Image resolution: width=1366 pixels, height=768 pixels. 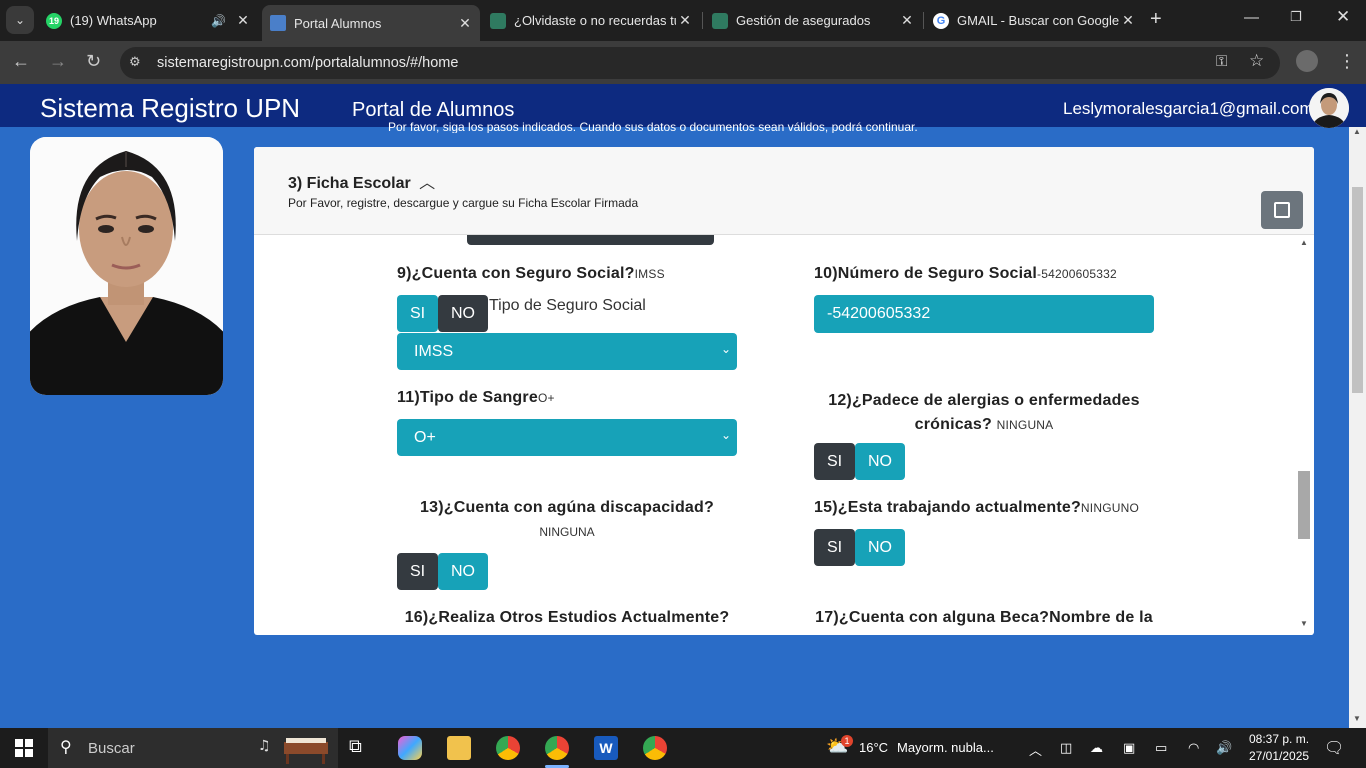 What do you see at coordinates (953, 424) in the screenshot?
I see `q12-label-line2: crónicas?` at bounding box center [953, 424].